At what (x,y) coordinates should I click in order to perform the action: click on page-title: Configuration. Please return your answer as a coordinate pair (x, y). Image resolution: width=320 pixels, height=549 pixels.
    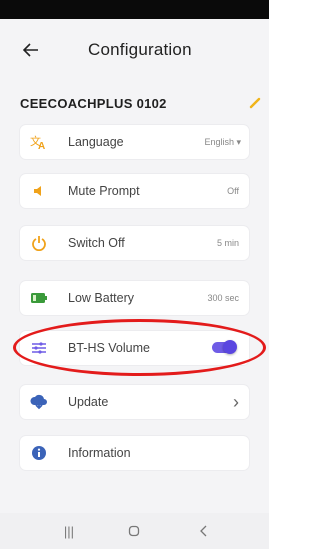
    Looking at the image, I should click on (140, 49).